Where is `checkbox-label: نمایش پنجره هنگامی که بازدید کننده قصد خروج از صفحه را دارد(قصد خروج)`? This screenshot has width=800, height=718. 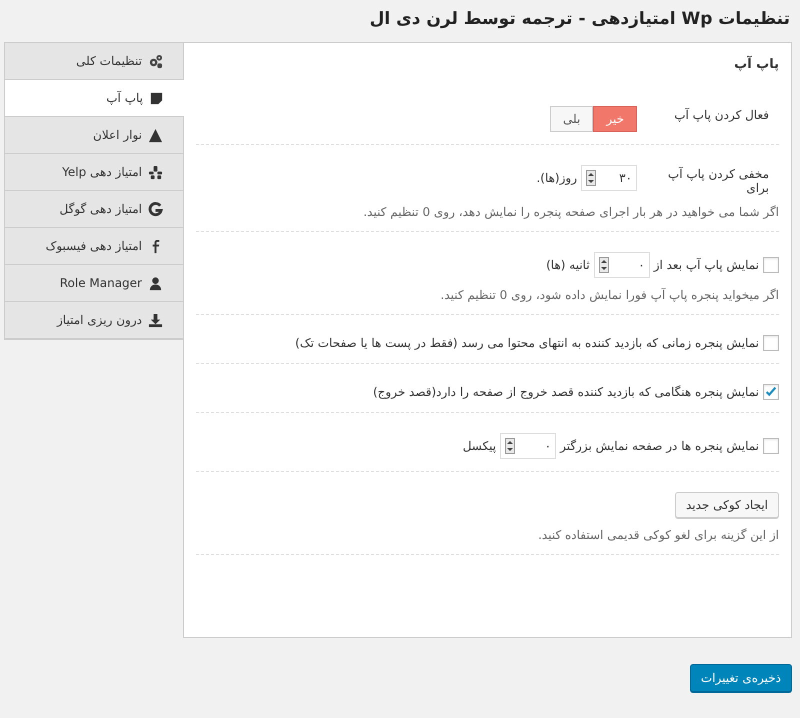
checkbox-label: نمایش پنجره هنگامی که بازدید کننده قصد خروج از صفحه را دارد(قصد خروج) is located at coordinates (565, 392).